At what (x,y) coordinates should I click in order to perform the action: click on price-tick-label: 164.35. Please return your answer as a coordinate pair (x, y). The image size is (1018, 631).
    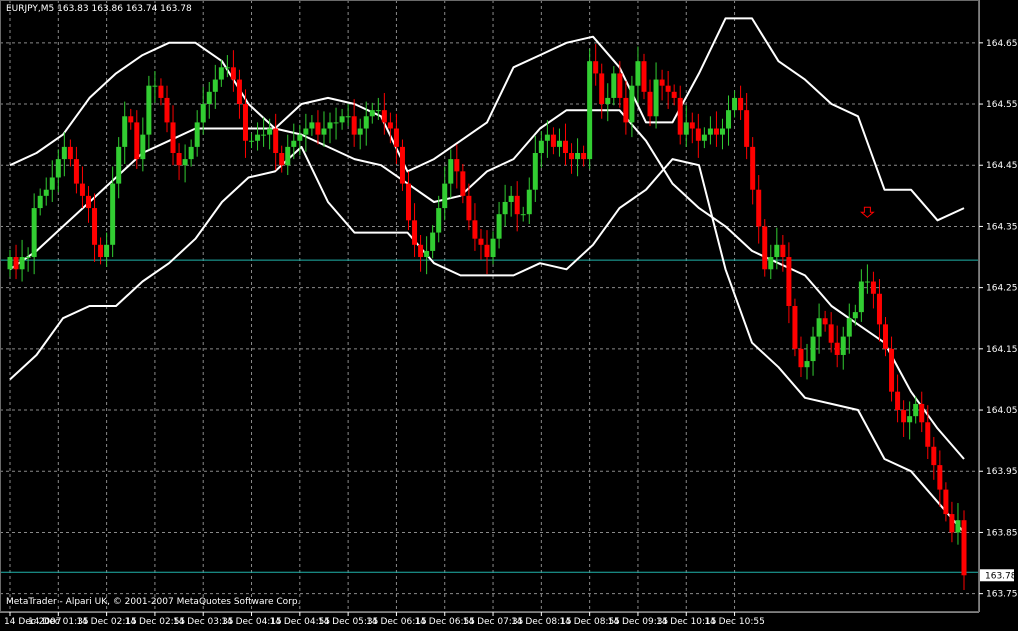
    Looking at the image, I should click on (1002, 227).